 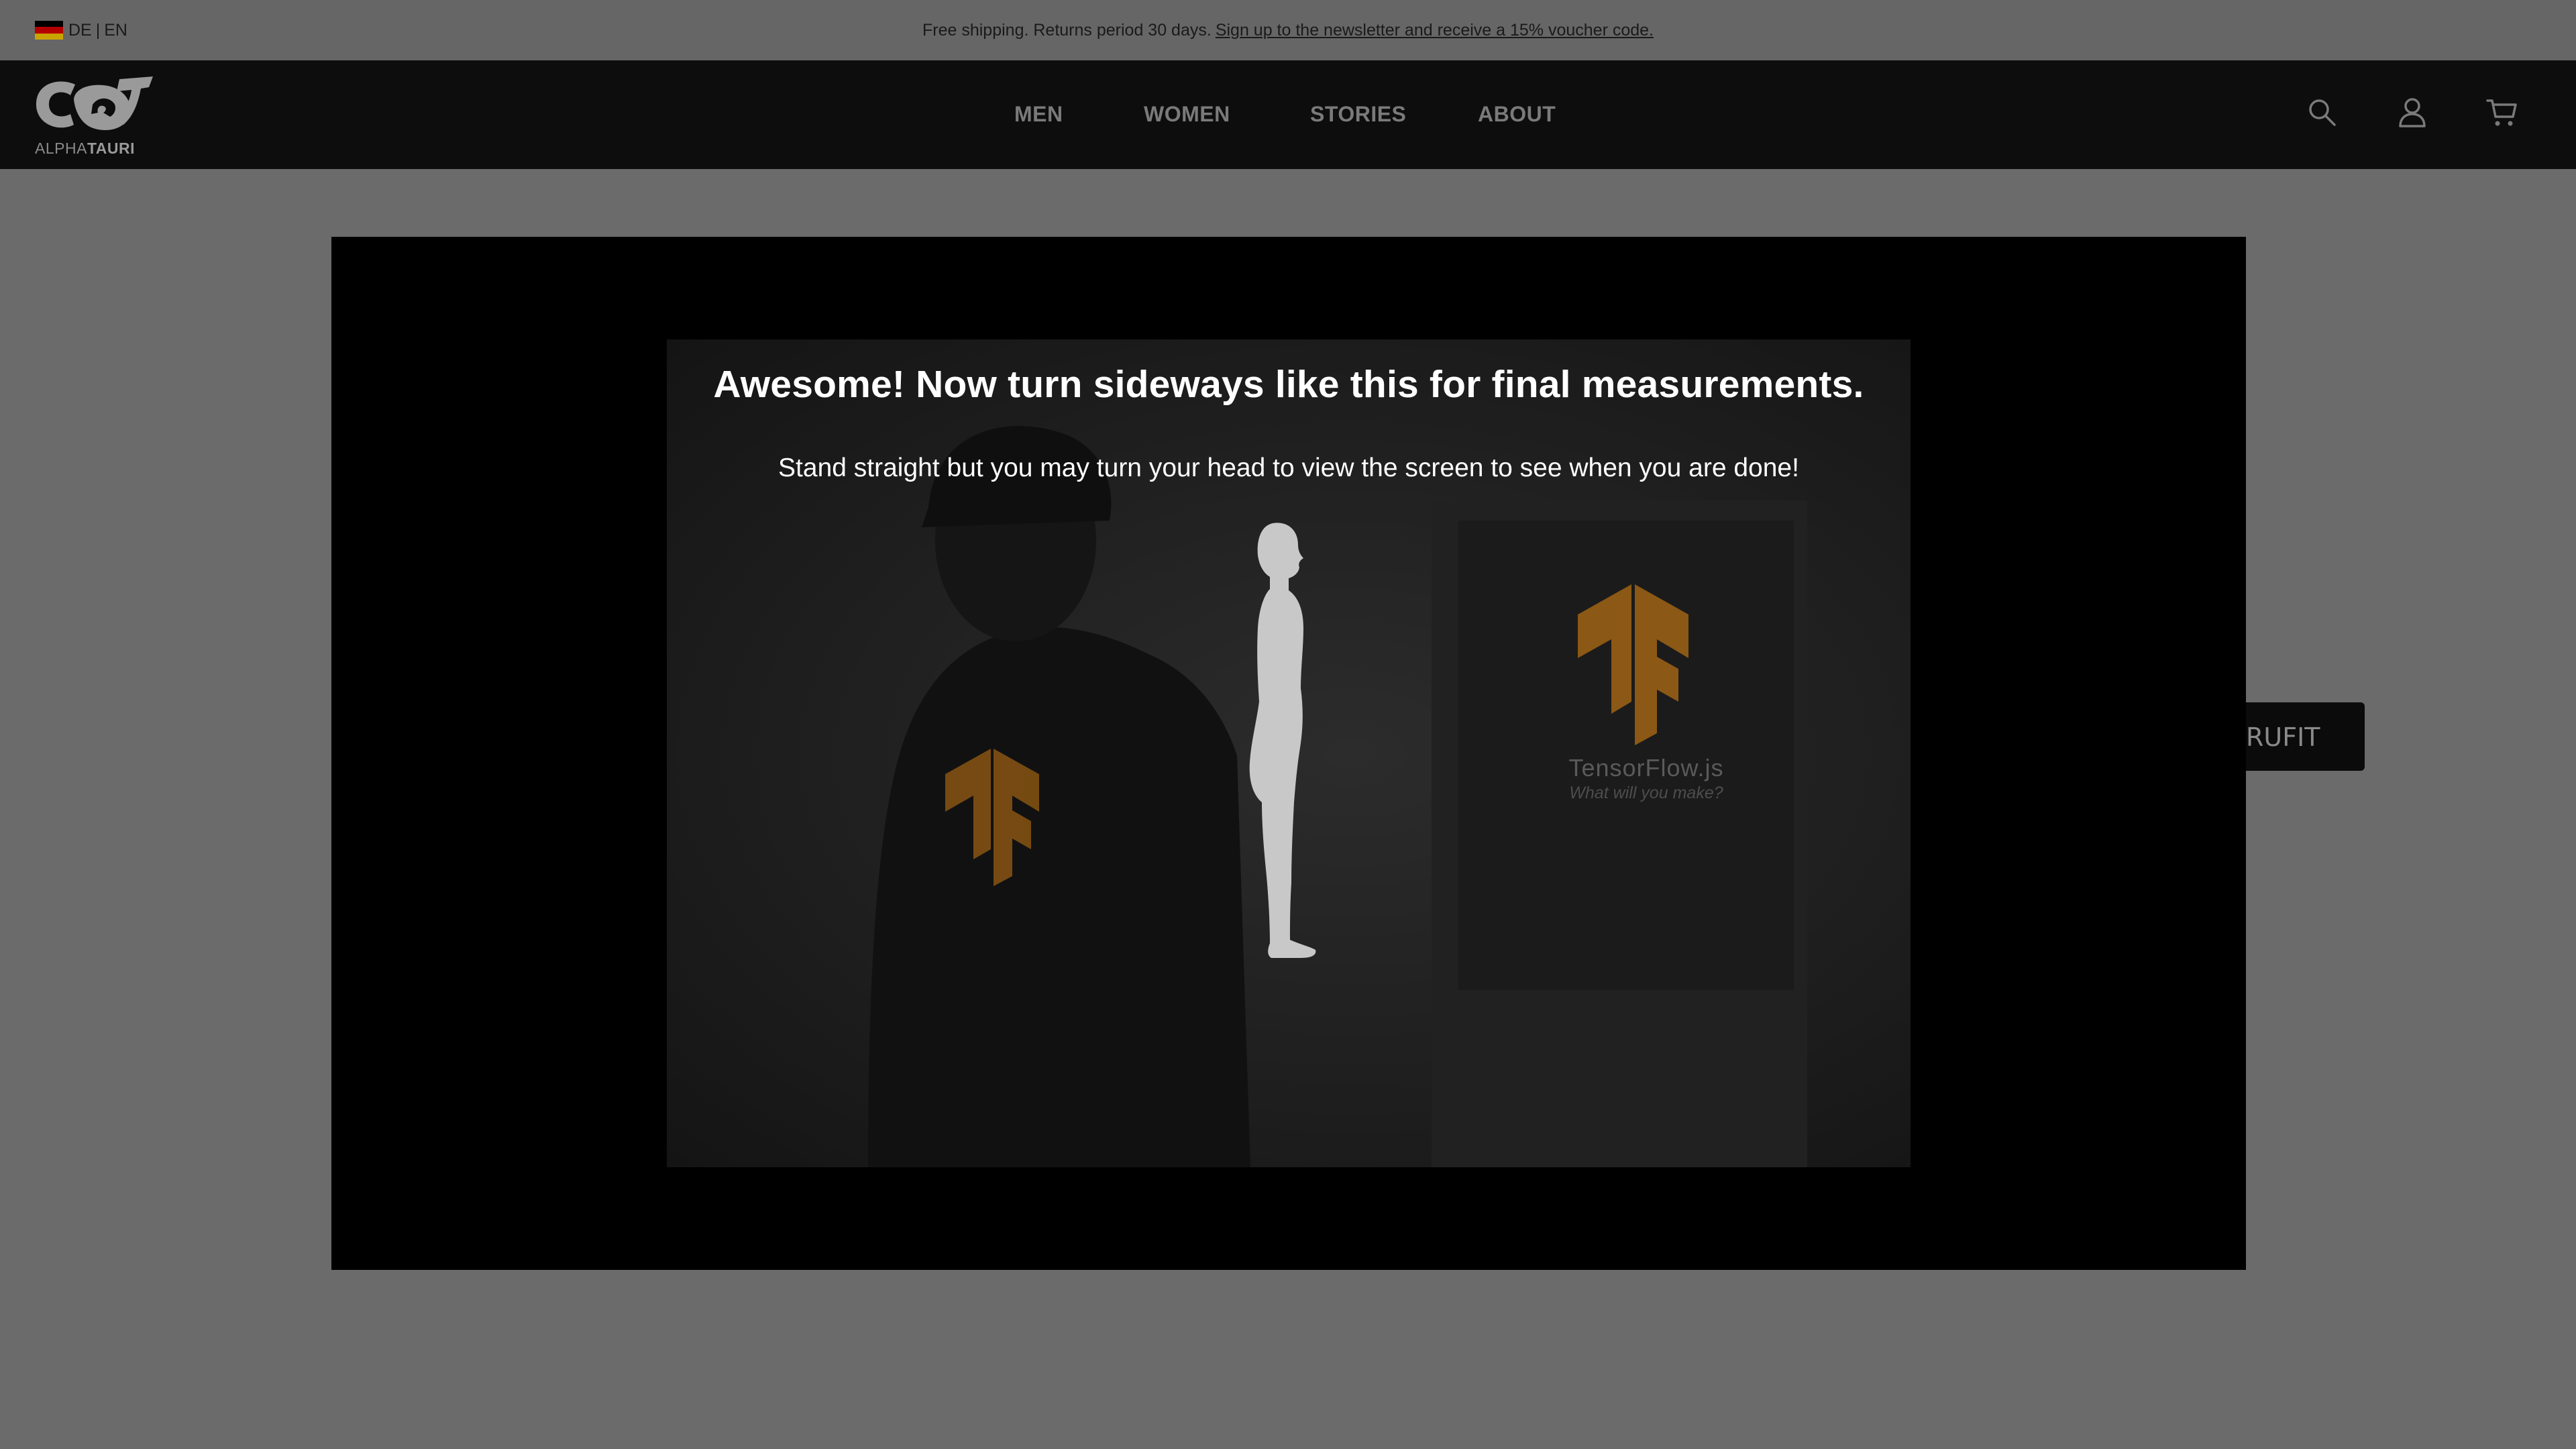 I want to click on cart-icon, so click(x=2502, y=112).